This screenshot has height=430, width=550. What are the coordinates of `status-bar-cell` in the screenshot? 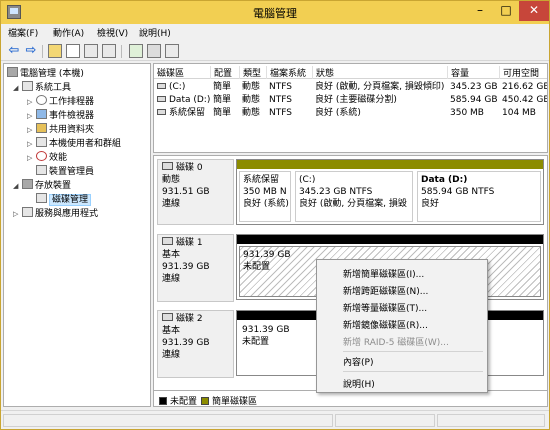 It's located at (491, 420).